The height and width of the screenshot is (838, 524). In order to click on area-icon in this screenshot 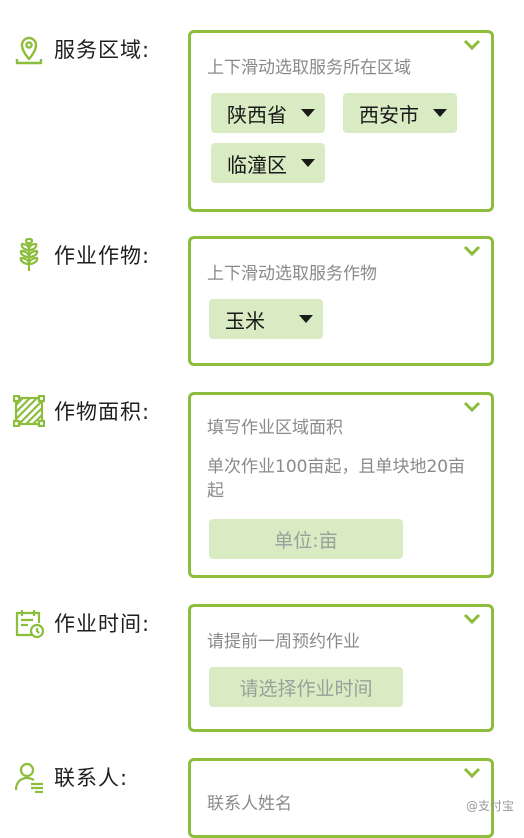, I will do `click(29, 411)`.